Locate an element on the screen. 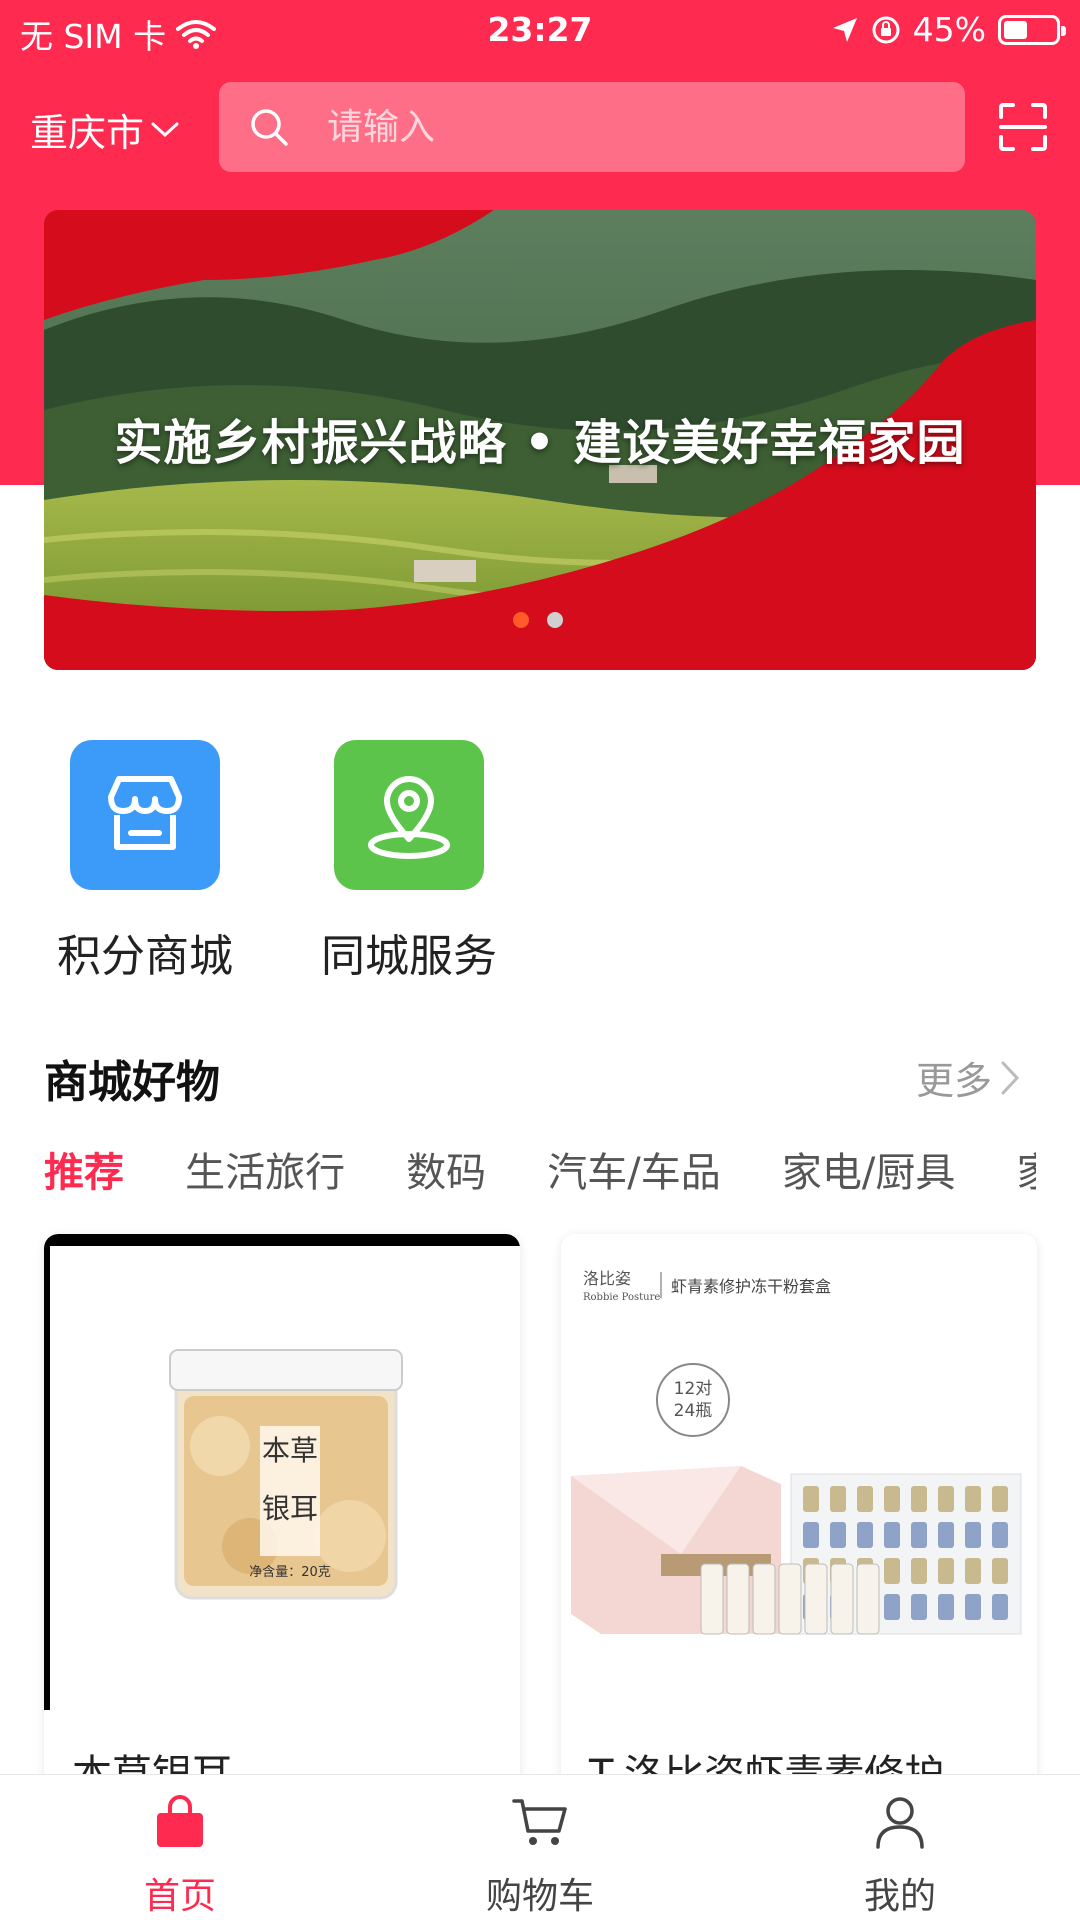 The image size is (1080, 1920). product-image-text: 虾青素修护冻干粉套盒 is located at coordinates (751, 1286).